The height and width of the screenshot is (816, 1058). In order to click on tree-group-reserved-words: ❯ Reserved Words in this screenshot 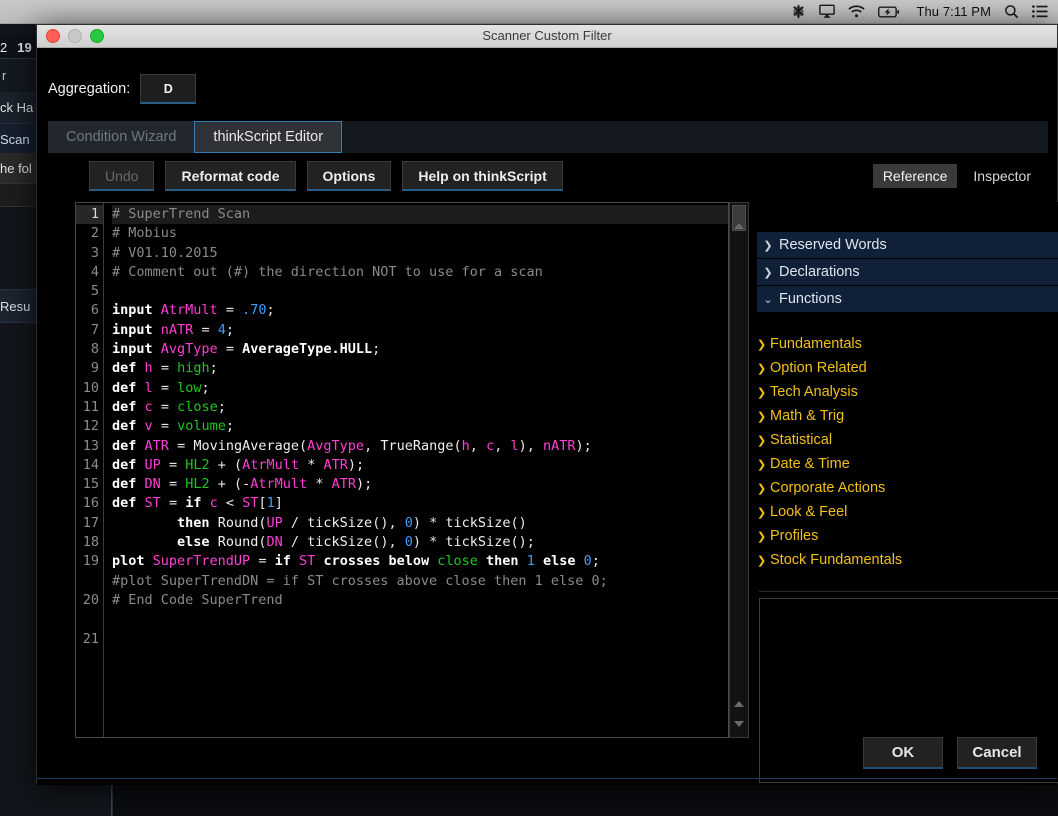, I will do `click(907, 245)`.